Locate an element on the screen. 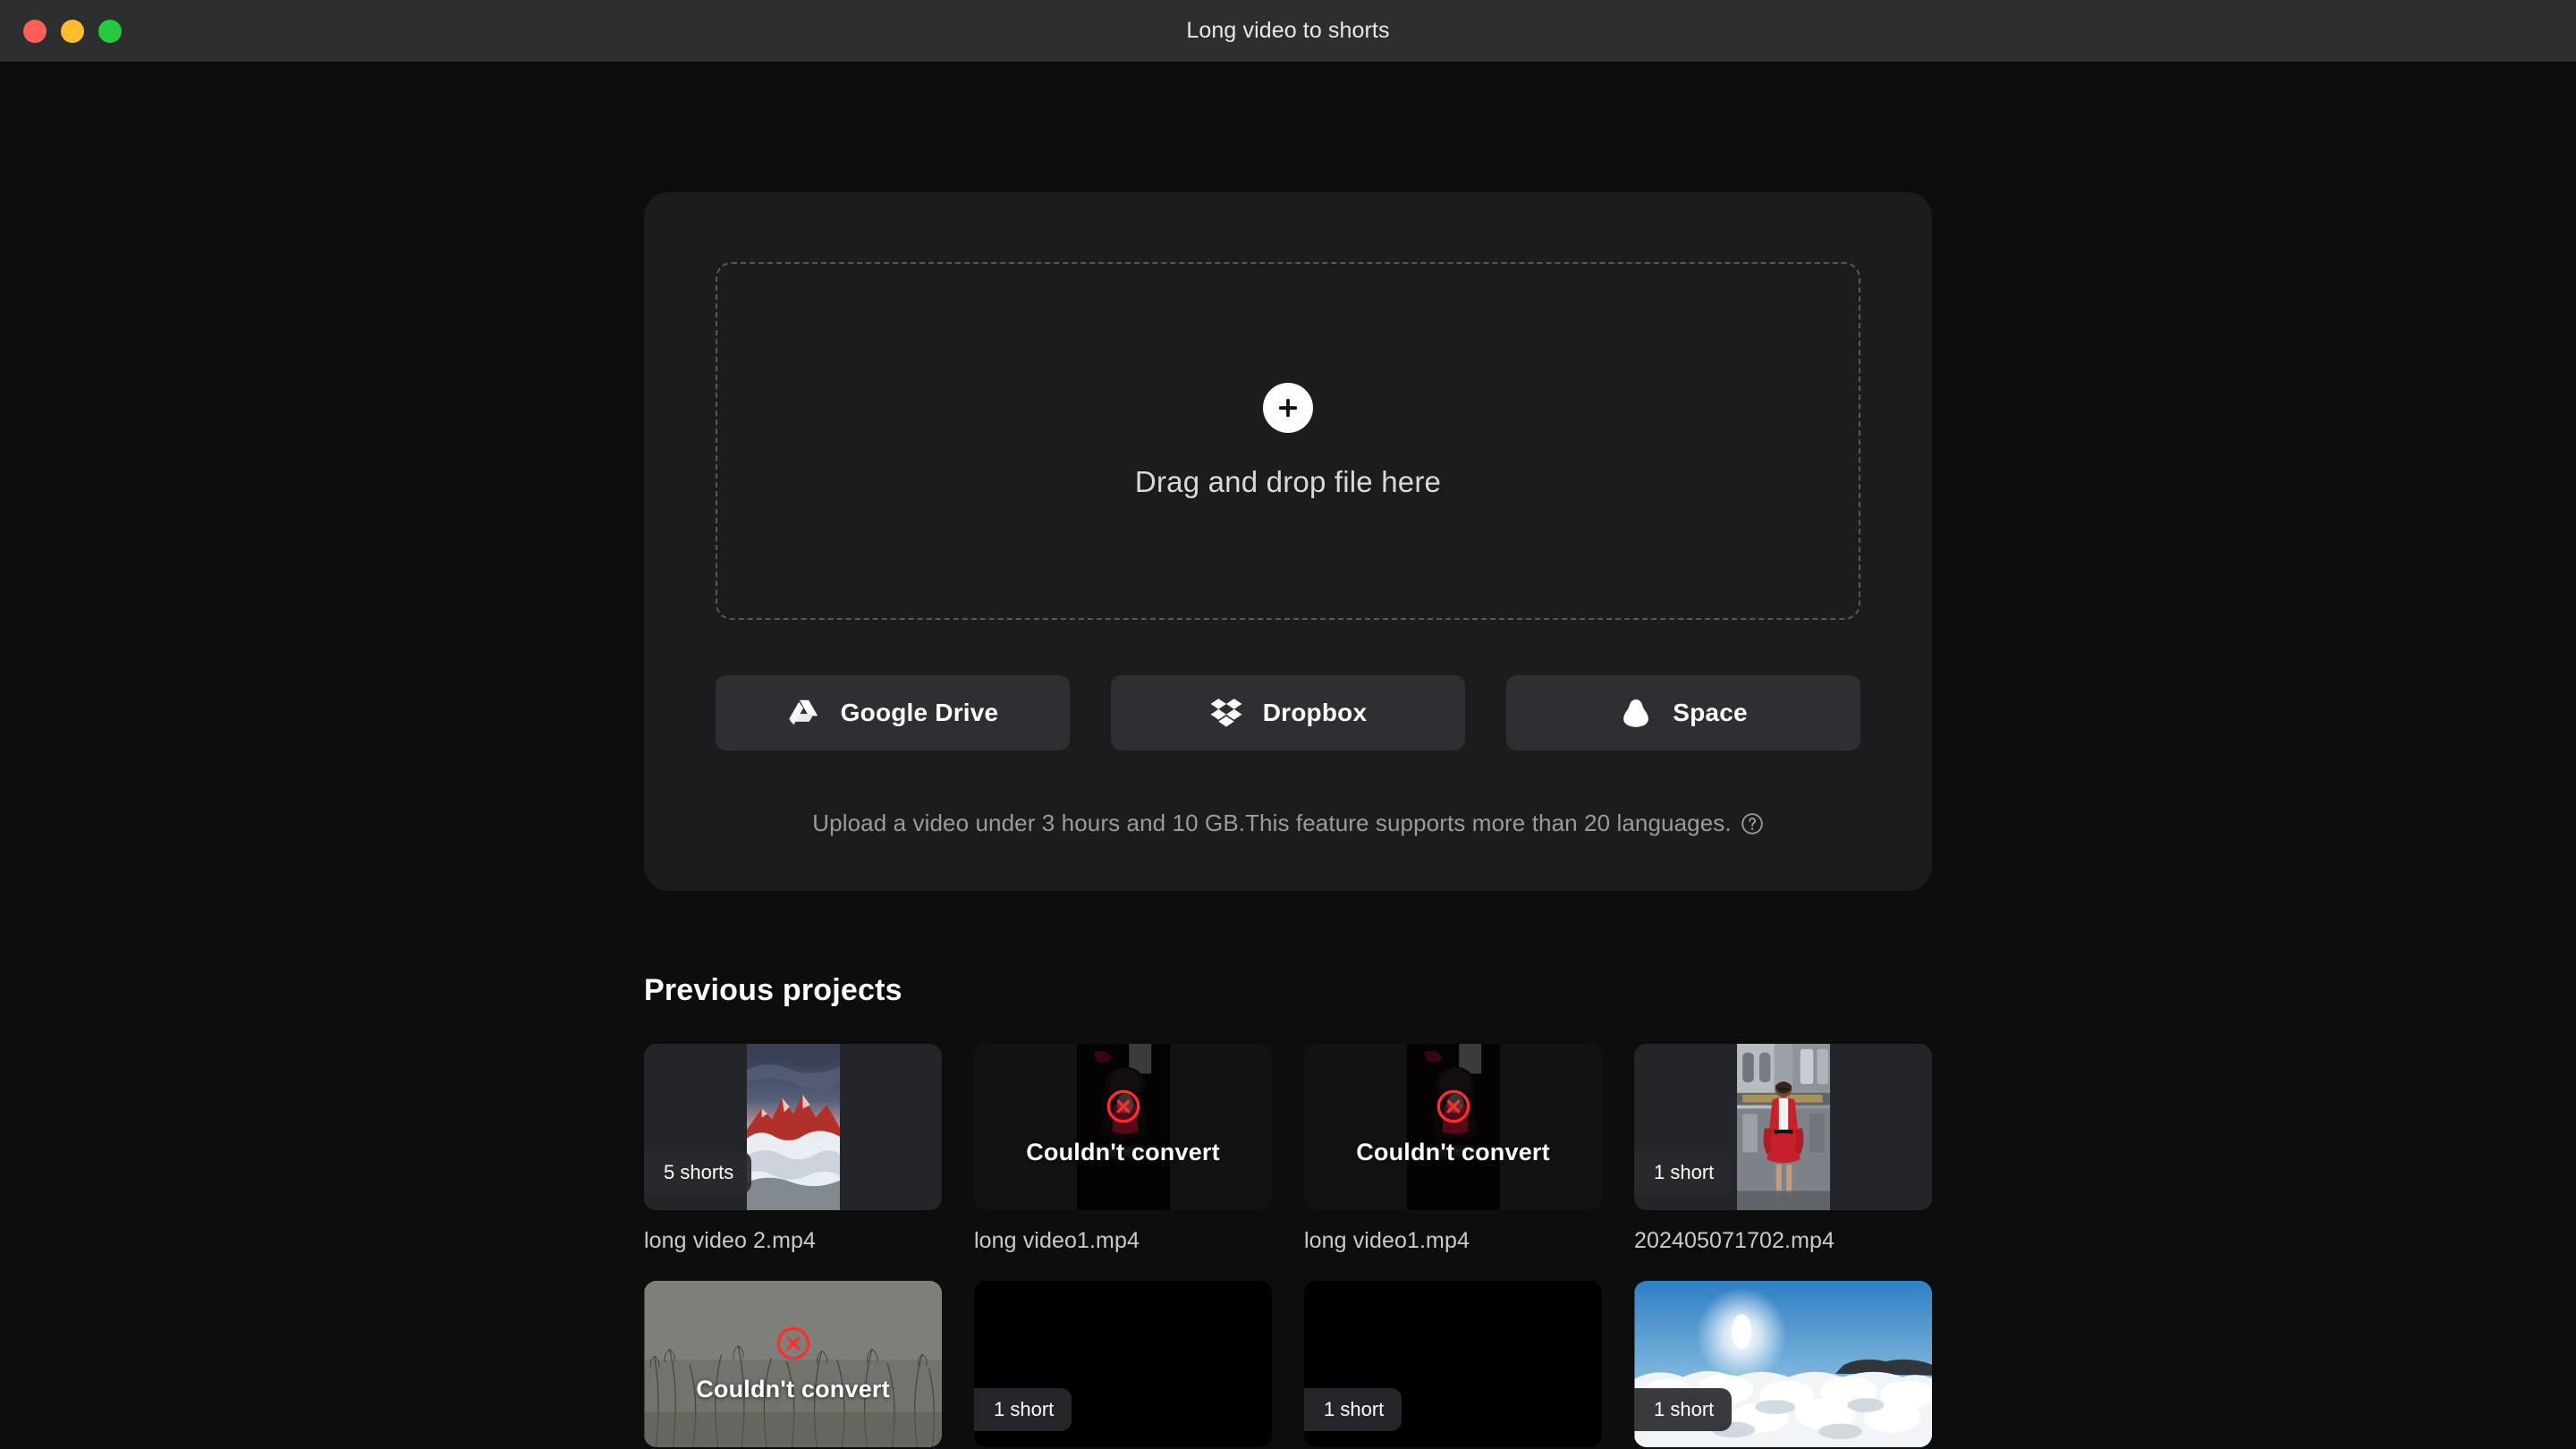 The height and width of the screenshot is (1449, 2576). project-card: 5 shorts long video 2.mp4 is located at coordinates (793, 1149).